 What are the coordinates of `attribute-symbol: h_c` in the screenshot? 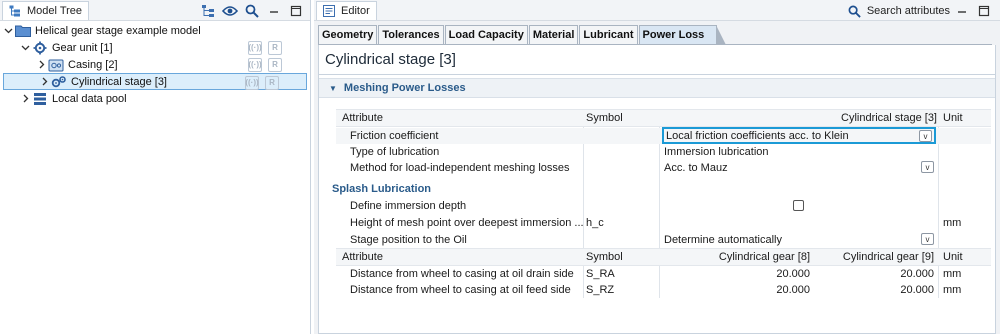 It's located at (595, 223).